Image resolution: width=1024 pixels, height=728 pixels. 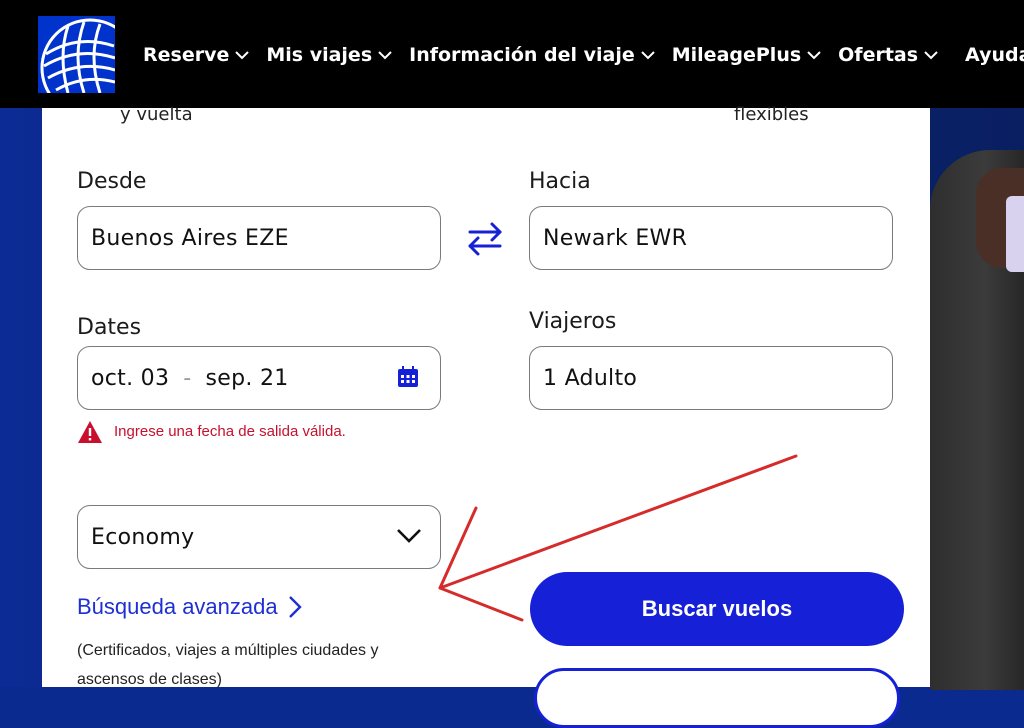 What do you see at coordinates (615, 238) in the screenshot?
I see `to-value: Newark EWR` at bounding box center [615, 238].